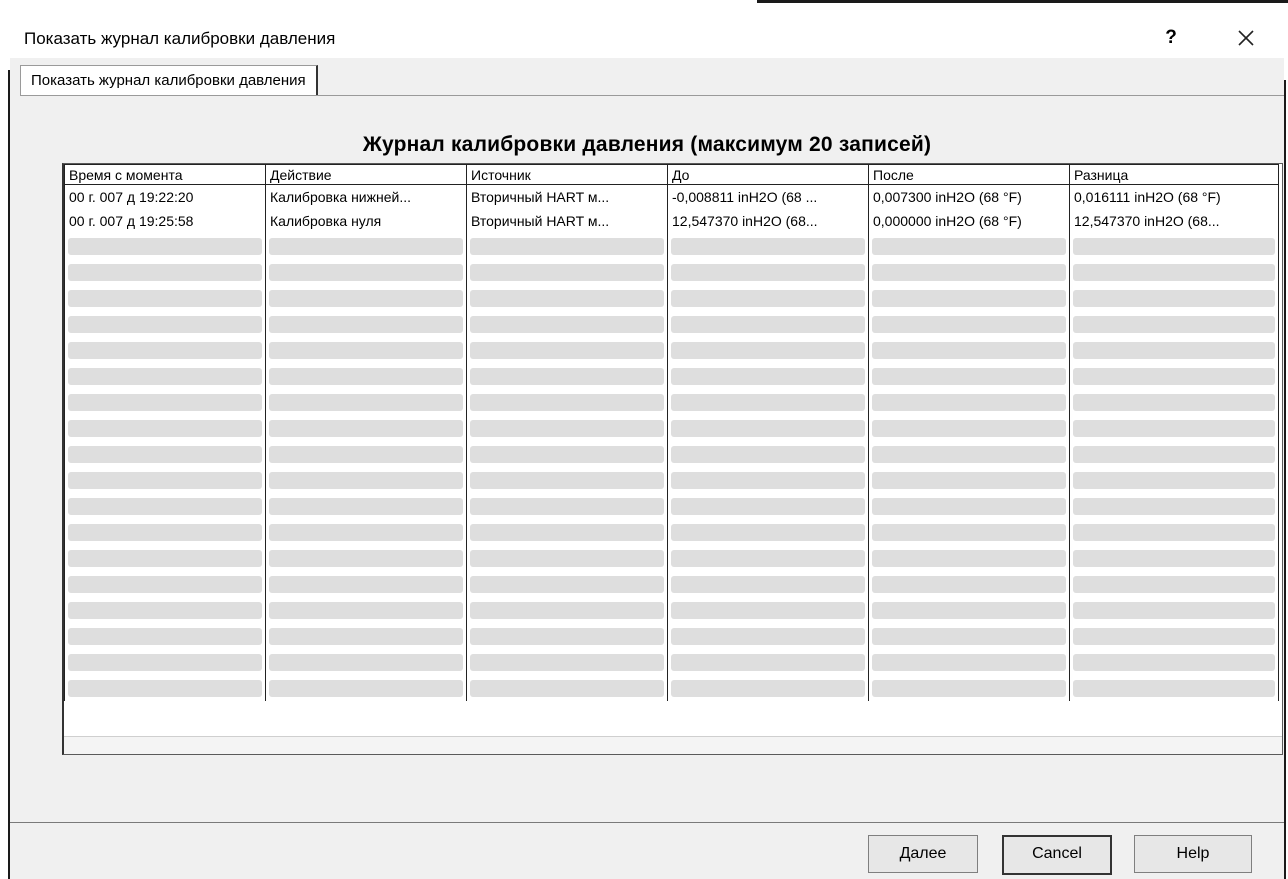  What do you see at coordinates (1022, 1) in the screenshot?
I see `window-top-edge` at bounding box center [1022, 1].